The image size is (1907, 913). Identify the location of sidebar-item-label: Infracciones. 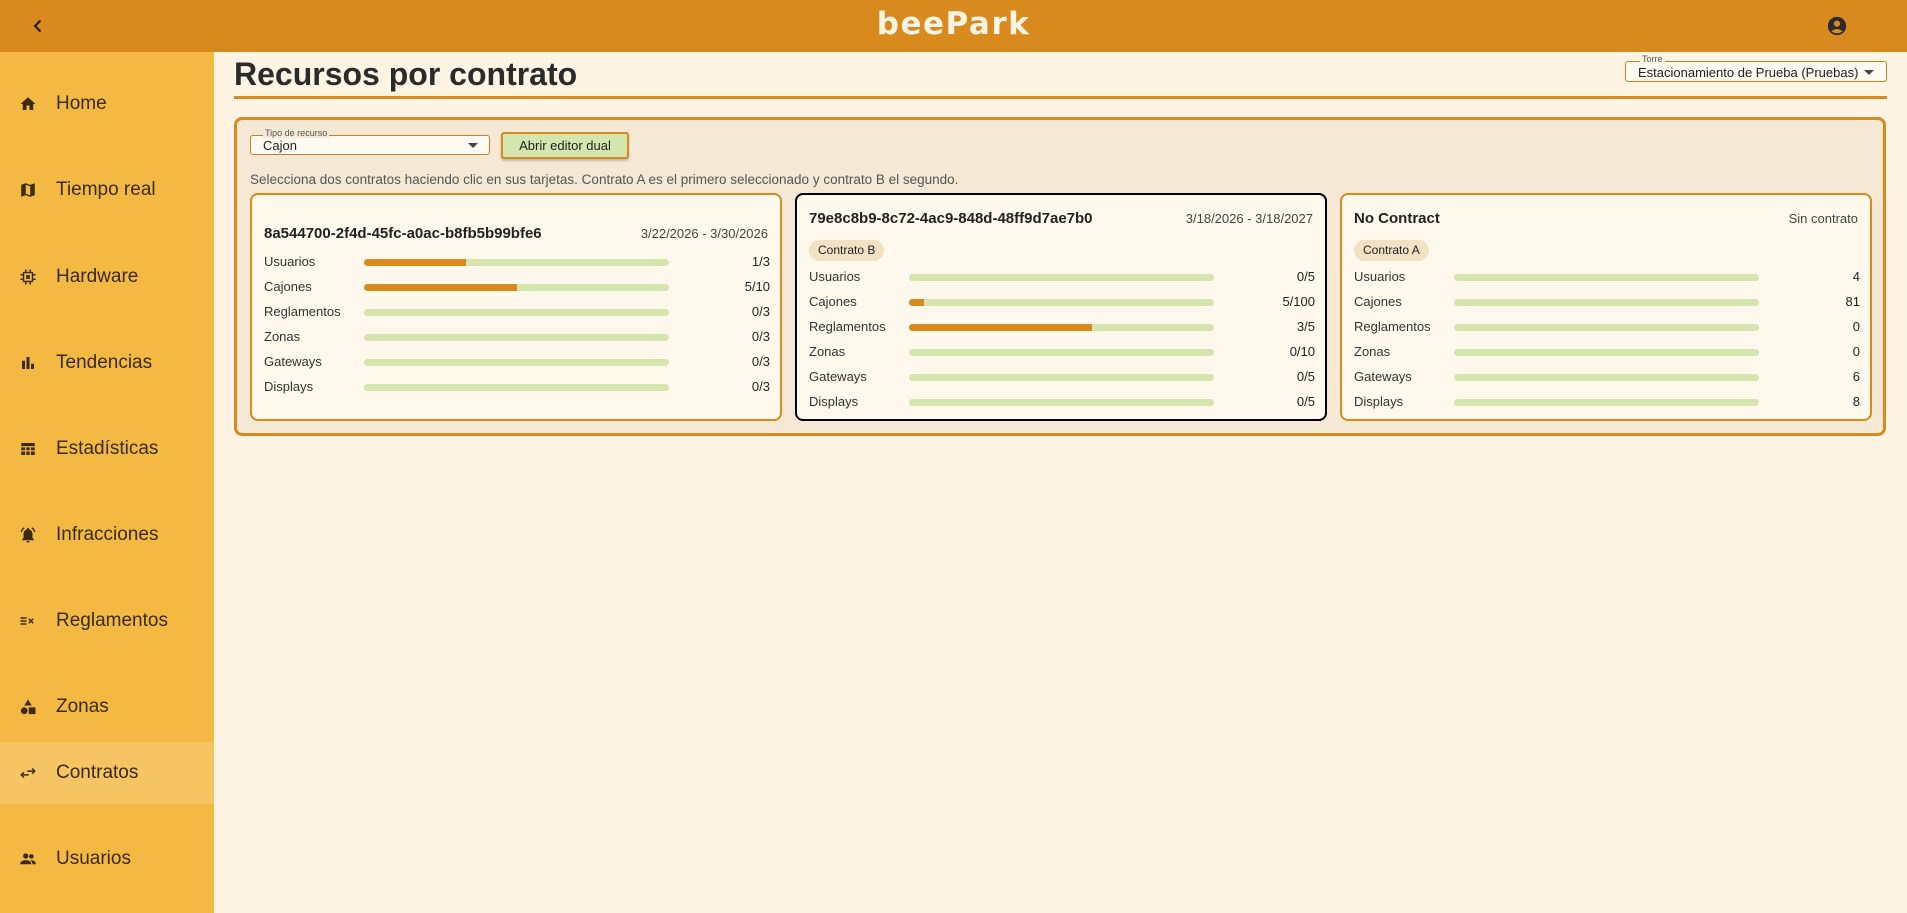
(107, 534).